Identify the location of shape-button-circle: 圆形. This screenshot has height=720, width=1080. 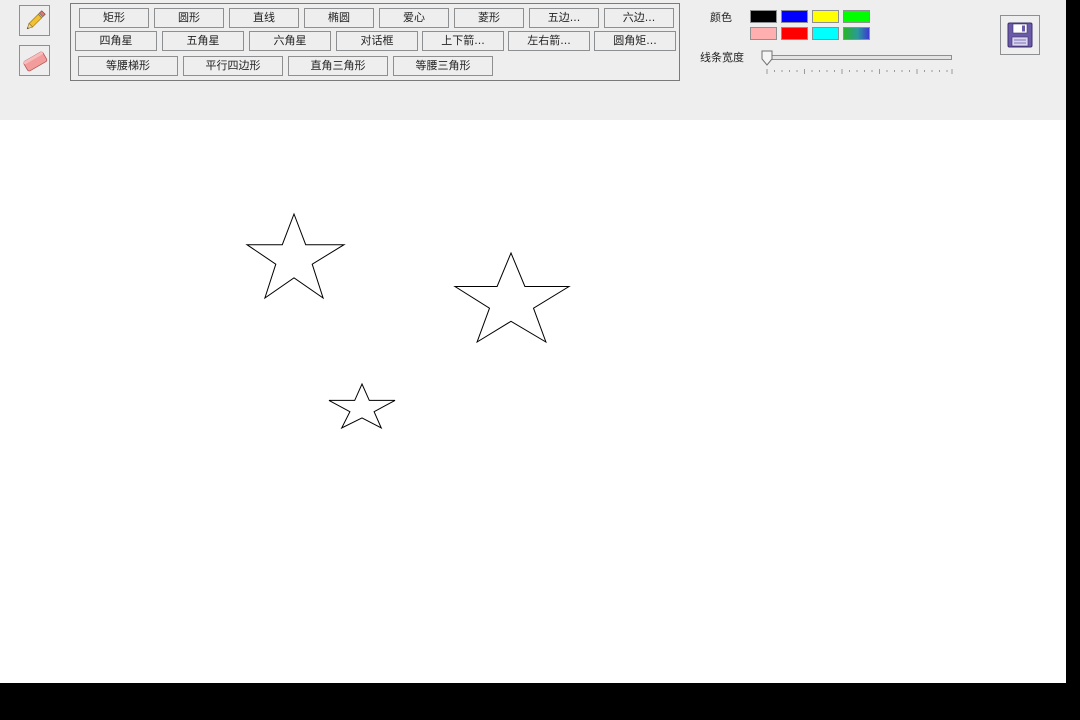
(189, 18).